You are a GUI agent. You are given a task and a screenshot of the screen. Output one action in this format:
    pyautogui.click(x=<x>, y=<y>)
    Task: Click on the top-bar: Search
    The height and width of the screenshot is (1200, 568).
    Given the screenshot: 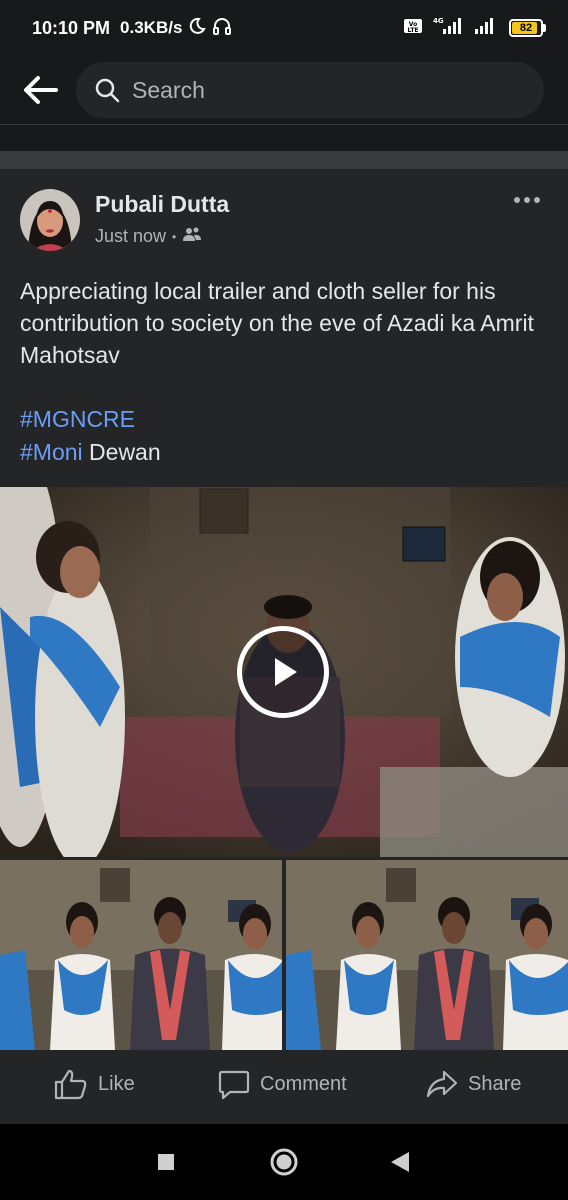 What is the action you would take?
    pyautogui.click(x=284, y=90)
    